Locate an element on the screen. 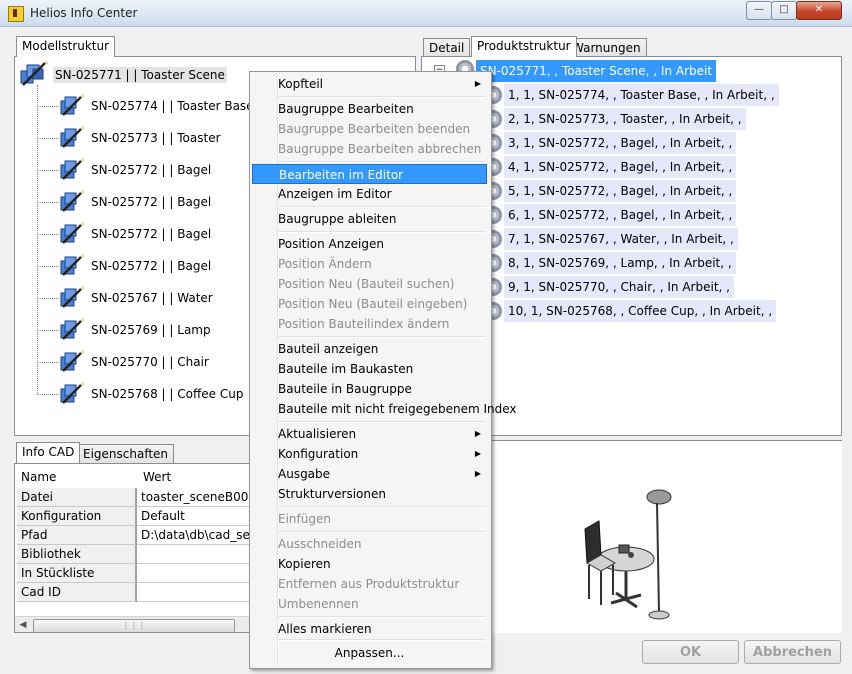 This screenshot has height=674, width=852. menu-item: Konfiguration ▶ is located at coordinates (369, 454).